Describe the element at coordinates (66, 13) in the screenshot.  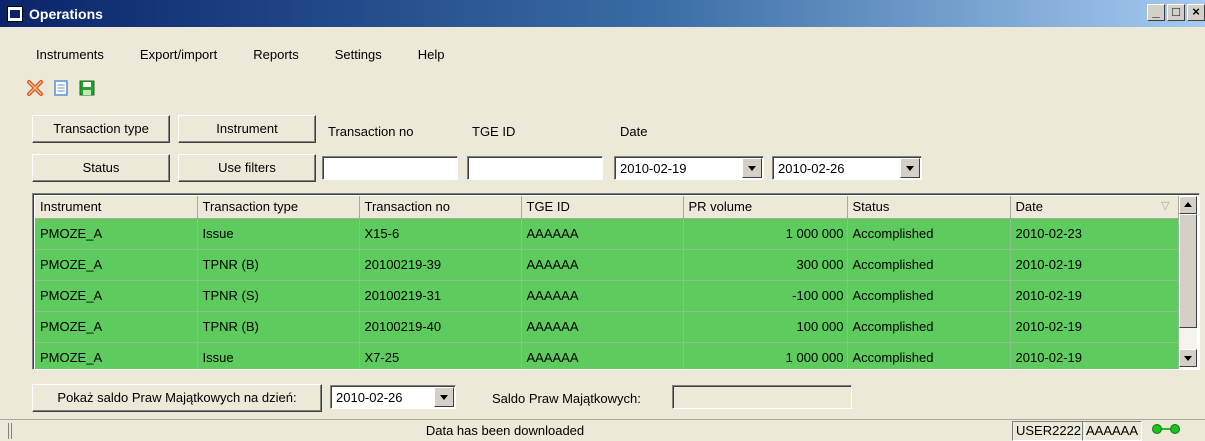
I see `window-title: Operations` at that location.